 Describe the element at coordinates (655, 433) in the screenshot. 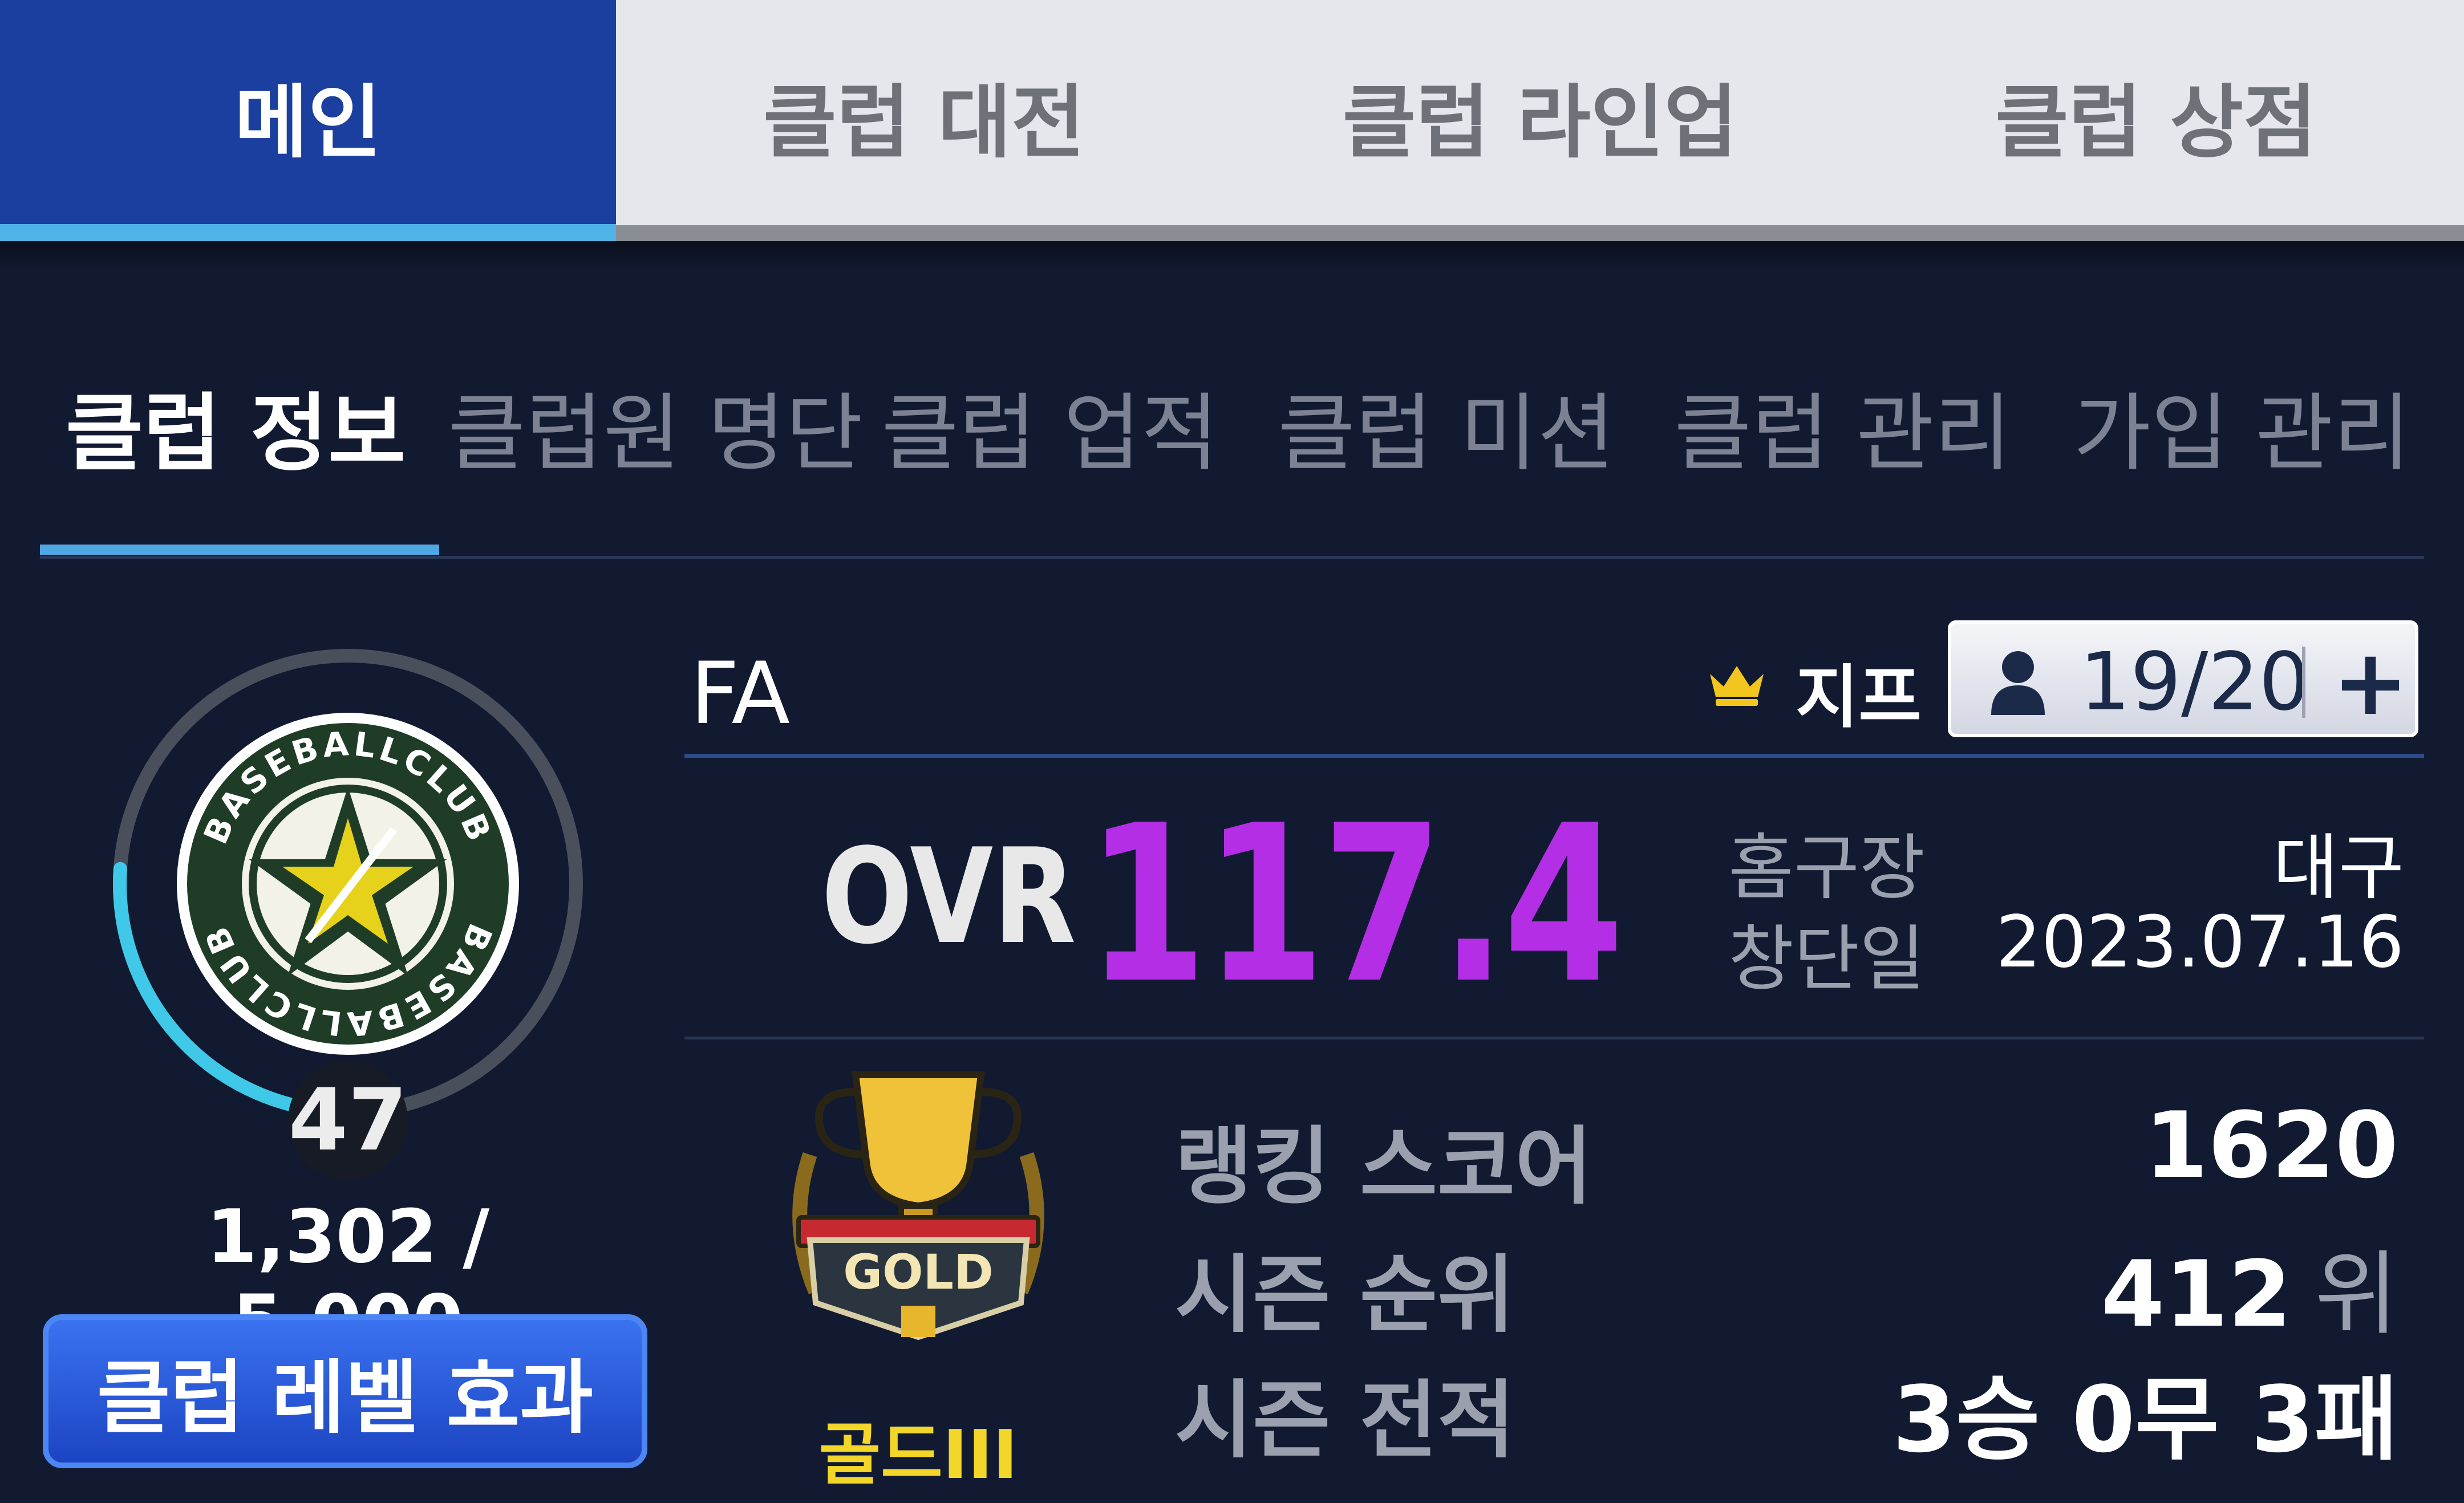

I see `subtab-member-list: 클럽원 명단` at that location.